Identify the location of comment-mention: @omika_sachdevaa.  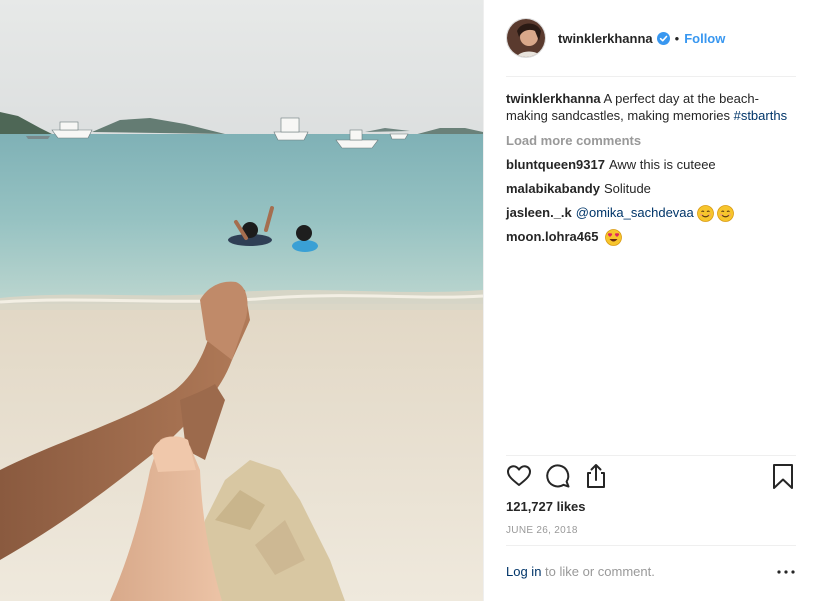
(635, 213).